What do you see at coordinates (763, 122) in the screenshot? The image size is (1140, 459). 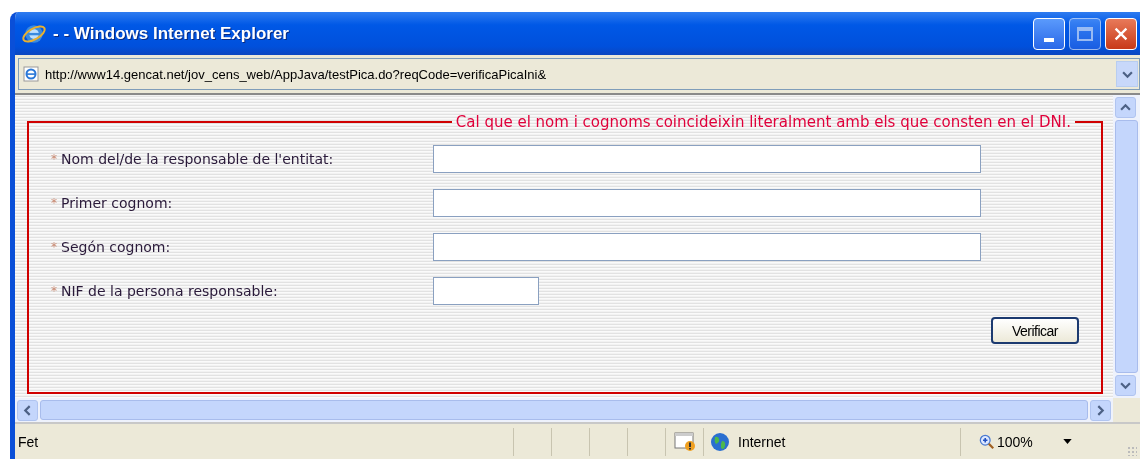 I see `form-notice: Cal que el nom i cognoms coincideixin literalment amb els que consten en el DNI.` at bounding box center [763, 122].